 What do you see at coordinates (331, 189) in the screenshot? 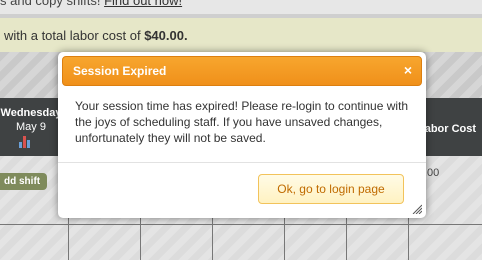
I see `go-to-login-button: Ok, go to login page` at bounding box center [331, 189].